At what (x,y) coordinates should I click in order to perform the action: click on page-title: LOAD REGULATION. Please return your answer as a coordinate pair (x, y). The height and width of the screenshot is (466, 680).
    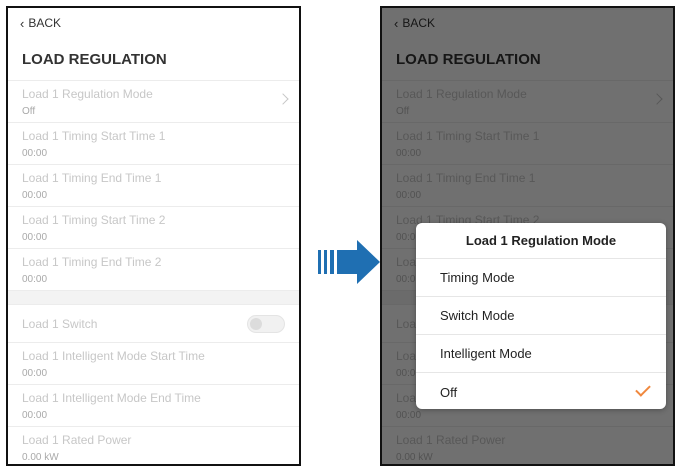
    Looking at the image, I should click on (94, 59).